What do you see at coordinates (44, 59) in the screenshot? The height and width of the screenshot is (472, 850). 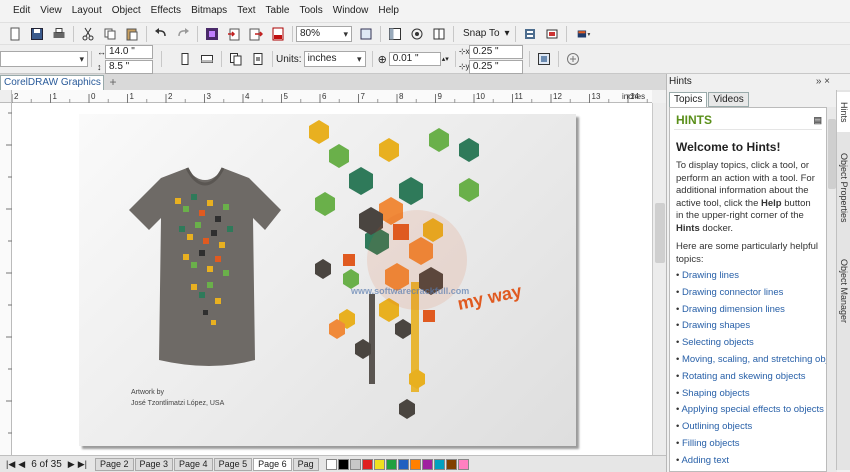 I see `paper-type-select` at bounding box center [44, 59].